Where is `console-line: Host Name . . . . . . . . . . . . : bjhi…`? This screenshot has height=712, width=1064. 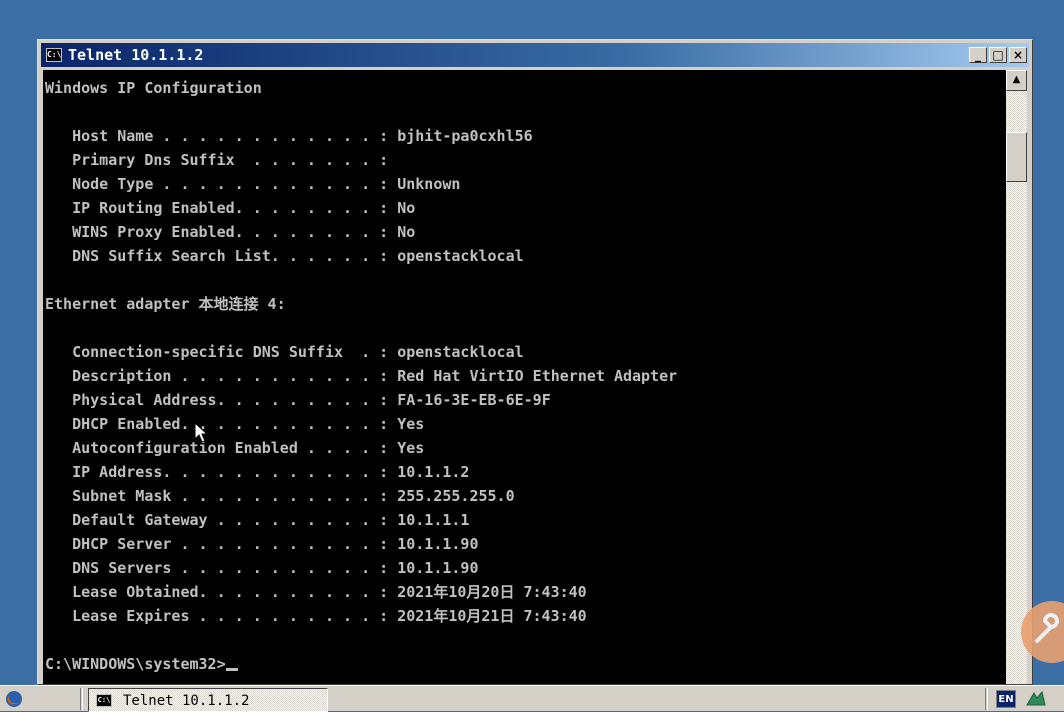 console-line: Host Name . . . . . . . . . . . . : bjhi… is located at coordinates (289, 136).